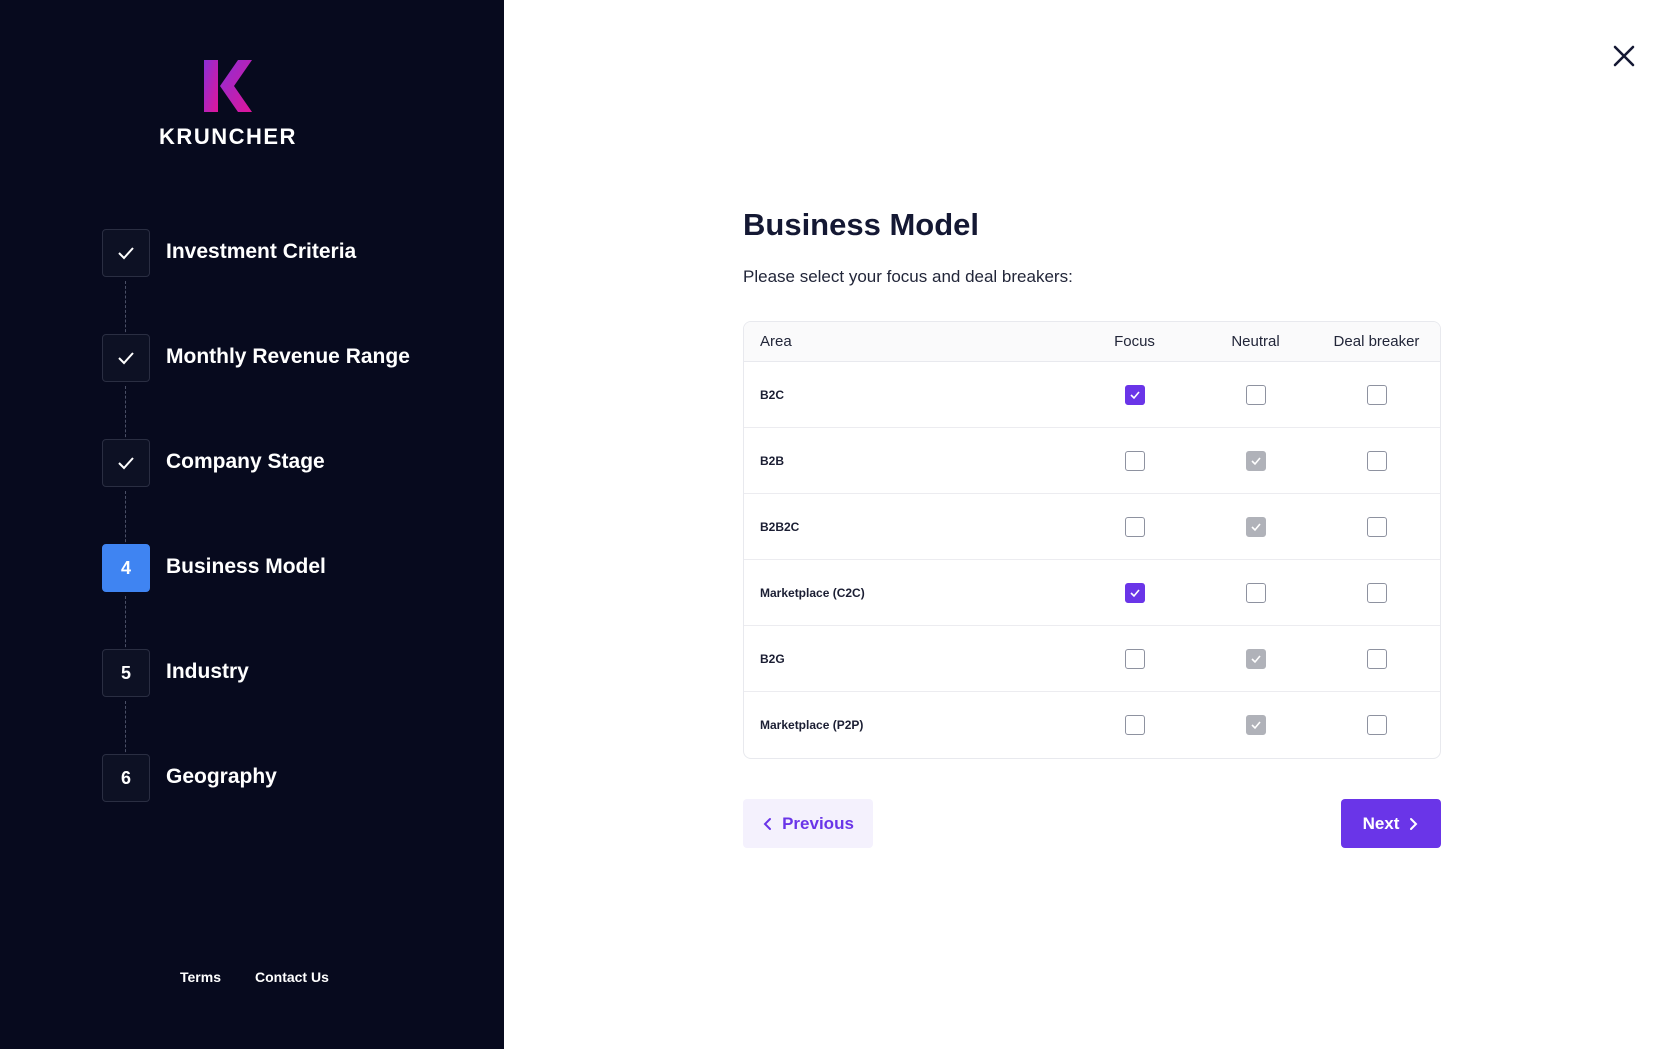 Image resolution: width=1672 pixels, height=1049 pixels. Describe the element at coordinates (1255, 341) in the screenshot. I see `header-neutral: Neutral` at that location.